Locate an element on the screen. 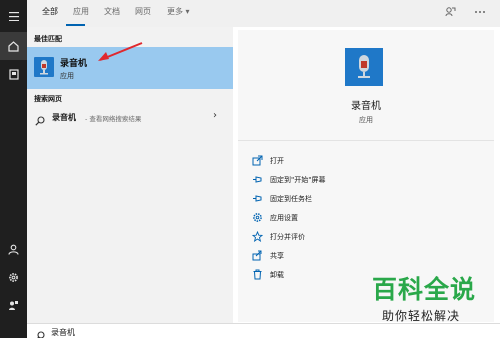 This screenshot has width=500, height=338. action-app-settings: 应用设置 is located at coordinates (352, 218).